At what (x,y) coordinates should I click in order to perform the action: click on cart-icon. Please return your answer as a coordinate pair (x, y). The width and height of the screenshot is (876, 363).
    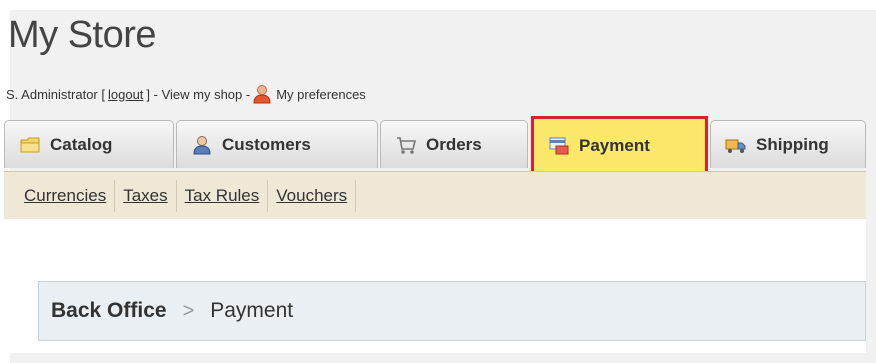
    Looking at the image, I should click on (407, 145).